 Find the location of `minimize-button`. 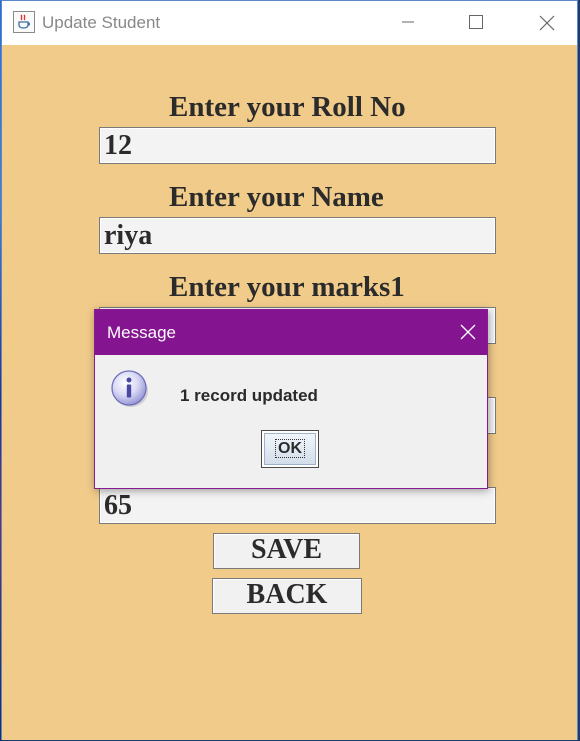

minimize-button is located at coordinates (408, 23).